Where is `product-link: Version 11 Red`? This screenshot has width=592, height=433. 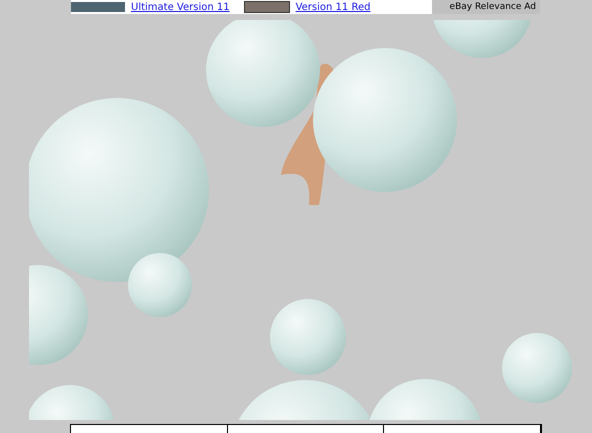 product-link: Version 11 Red is located at coordinates (333, 7).